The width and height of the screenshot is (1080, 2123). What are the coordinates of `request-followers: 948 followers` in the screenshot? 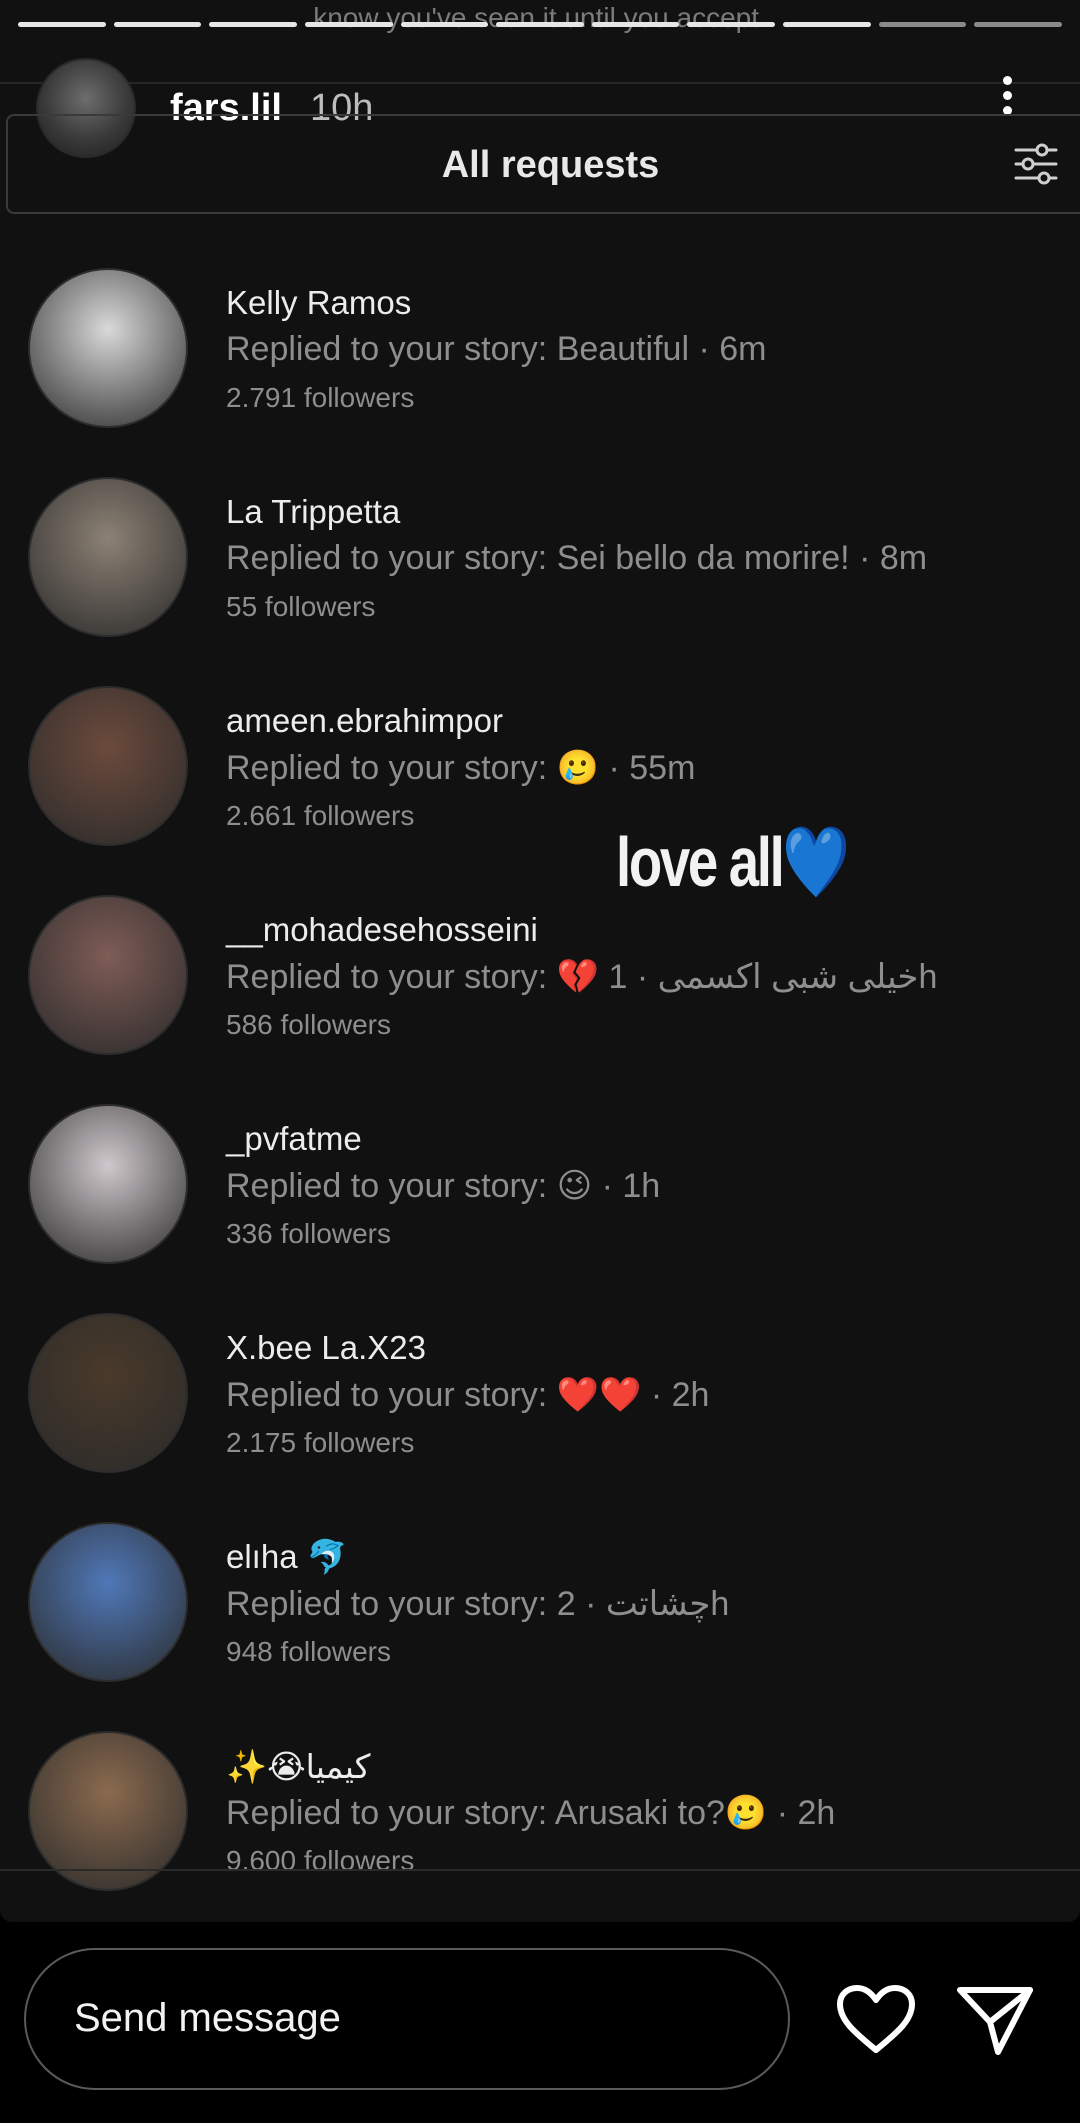 It's located at (308, 1651).